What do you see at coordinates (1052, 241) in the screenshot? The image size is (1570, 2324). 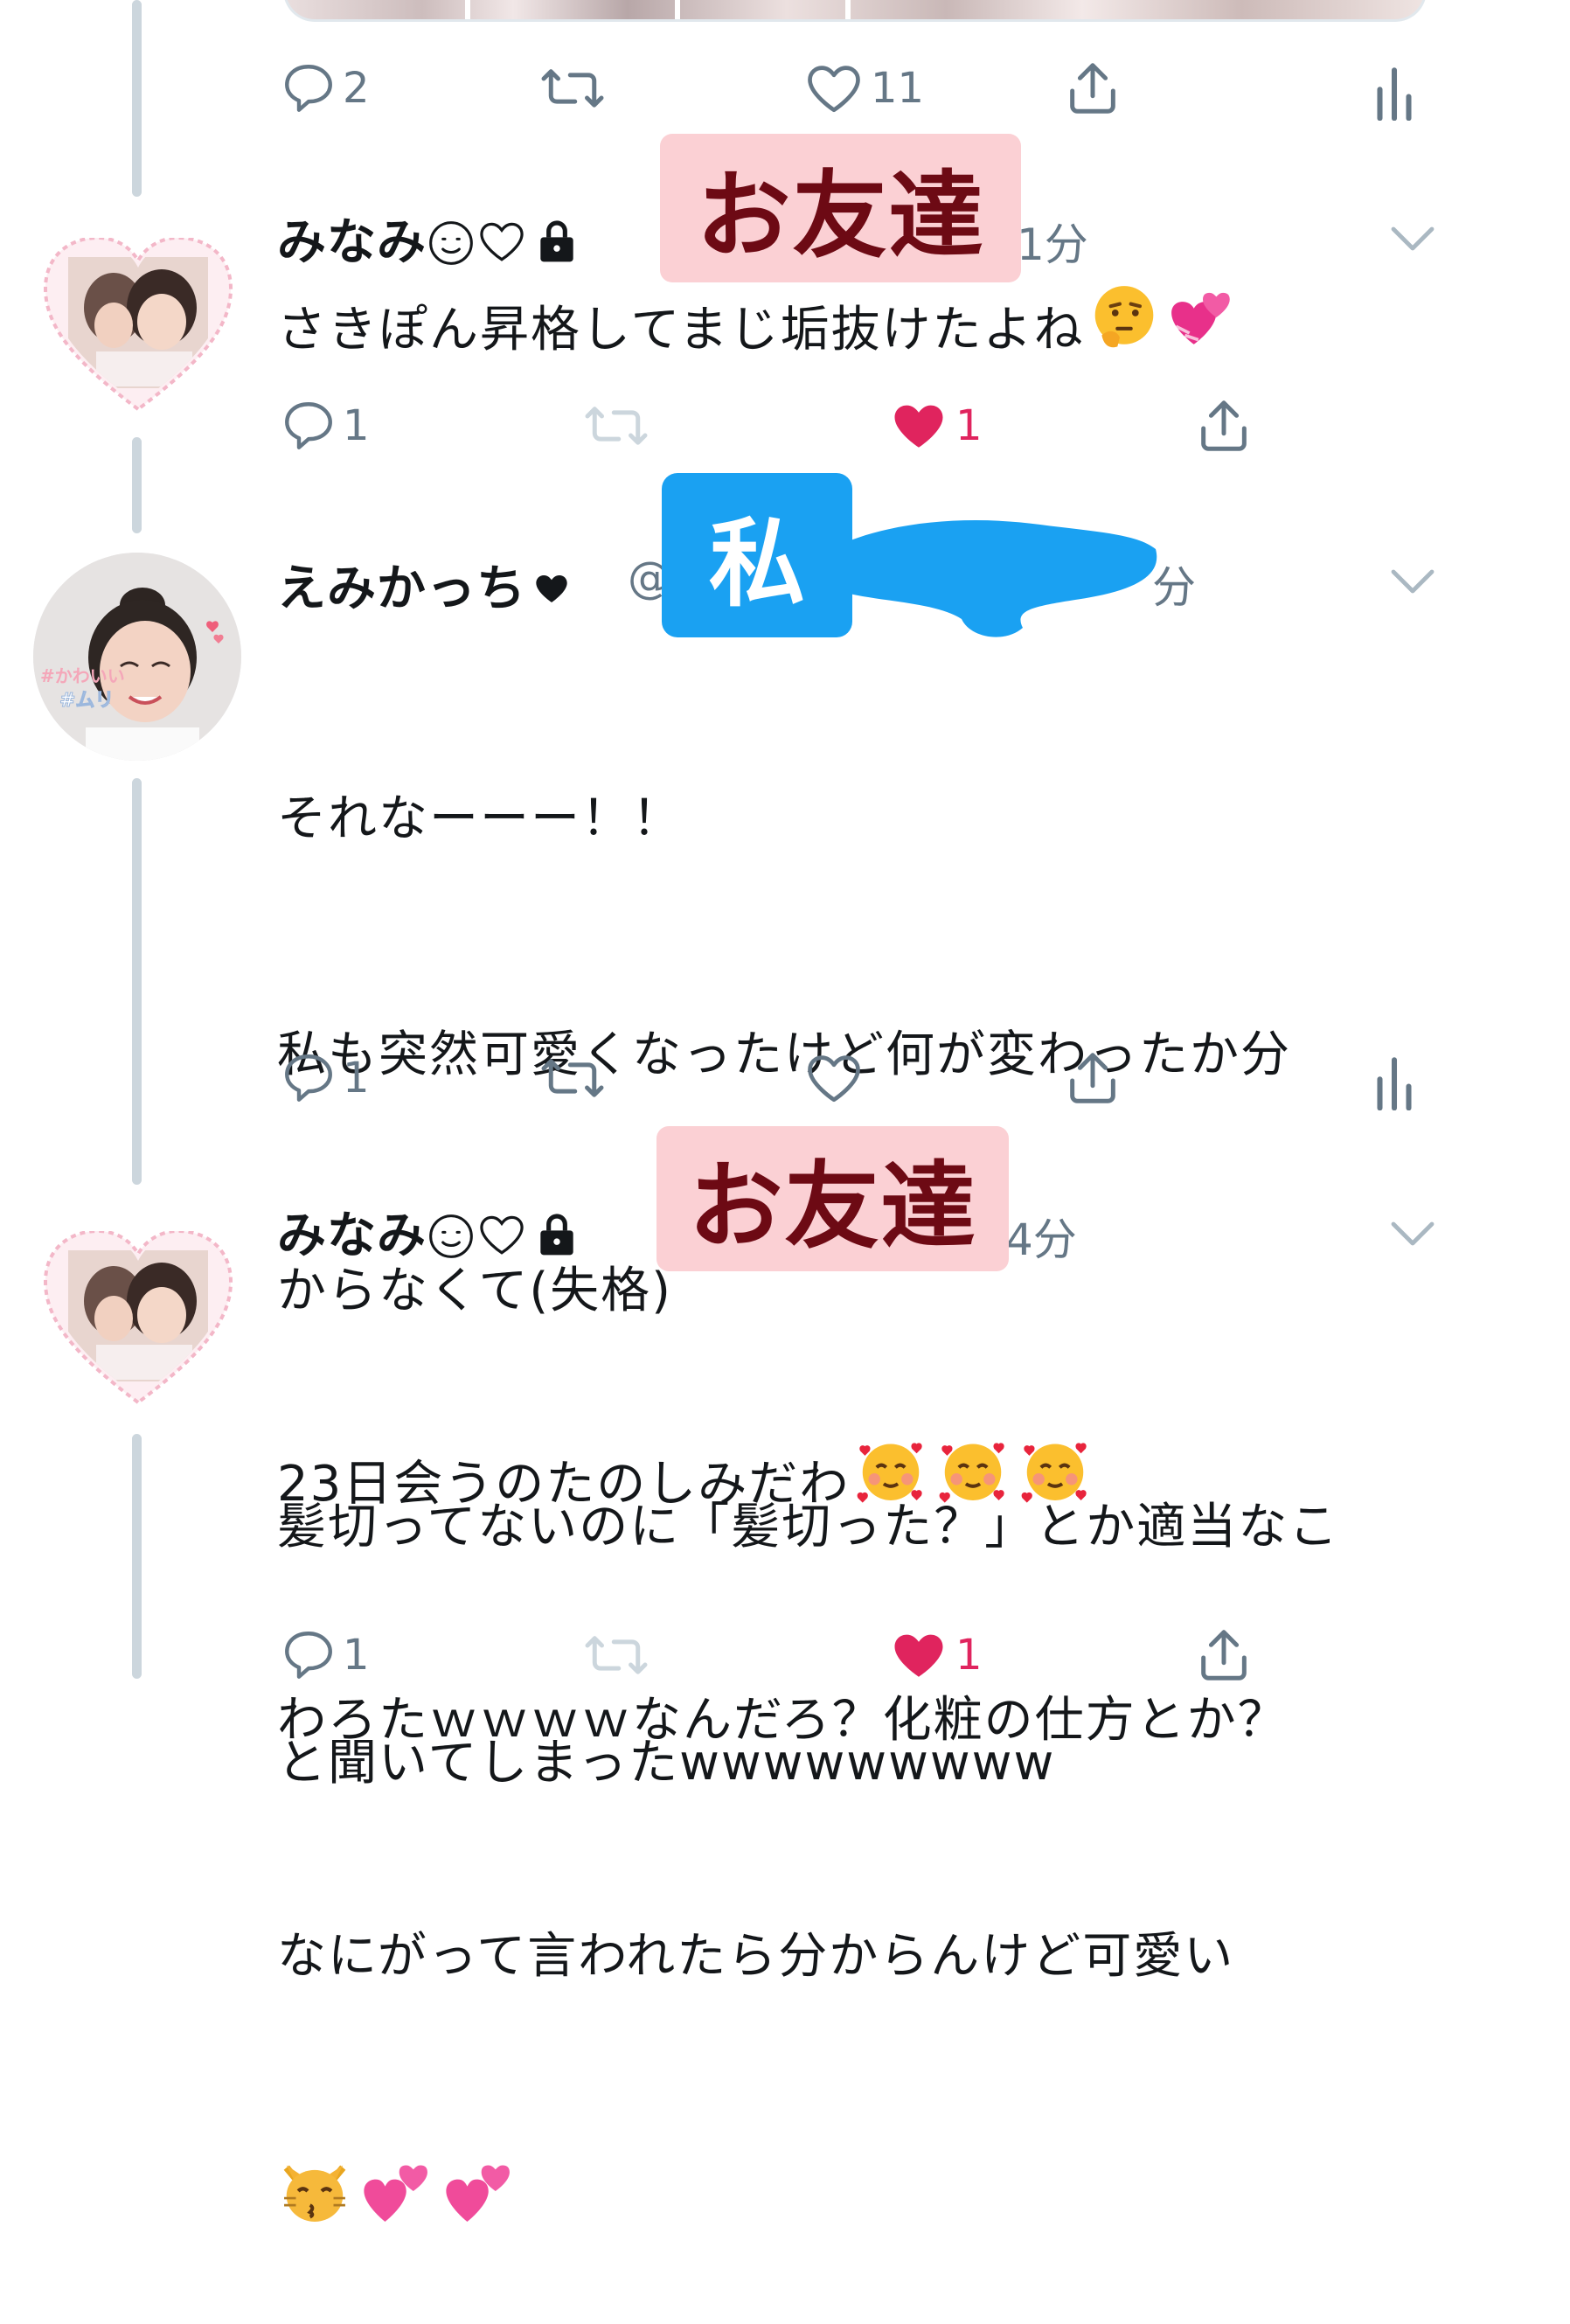 I see `tweet-timestamp: 1分` at bounding box center [1052, 241].